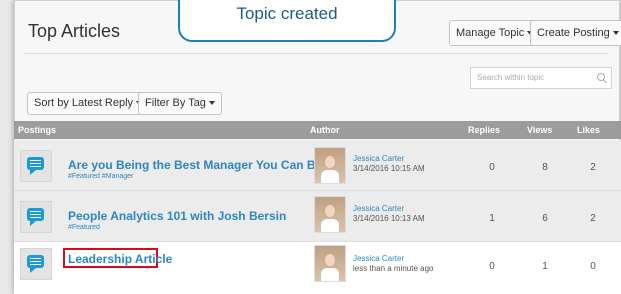 The image size is (621, 294). Describe the element at coordinates (317, 53) in the screenshot. I see `header-divider` at that location.